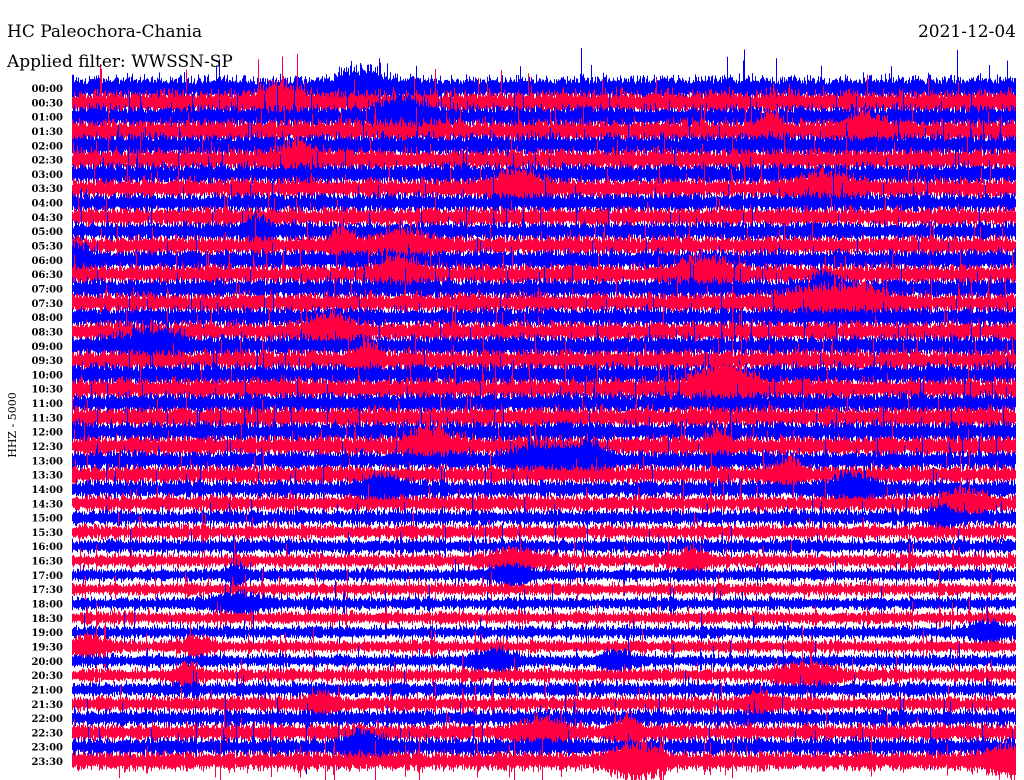 Image resolution: width=1024 pixels, height=780 pixels. What do you see at coordinates (47, 232) in the screenshot?
I see `row-label: 05:00` at bounding box center [47, 232].